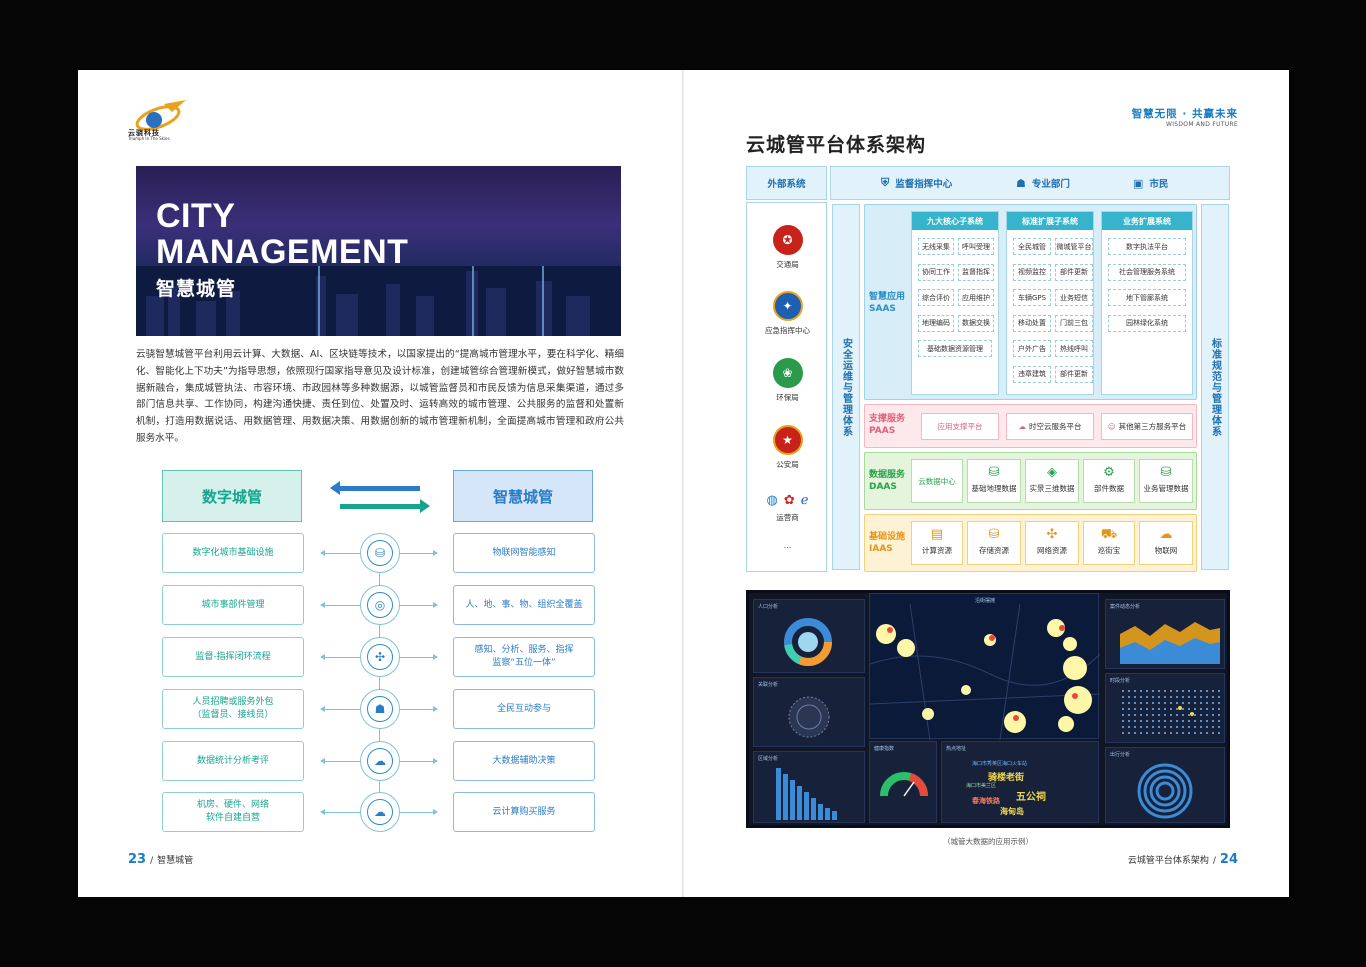 Image resolution: width=1366 pixels, height=967 pixels. What do you see at coordinates (380, 657) in the screenshot?
I see `feature-icon: ✣` at bounding box center [380, 657].